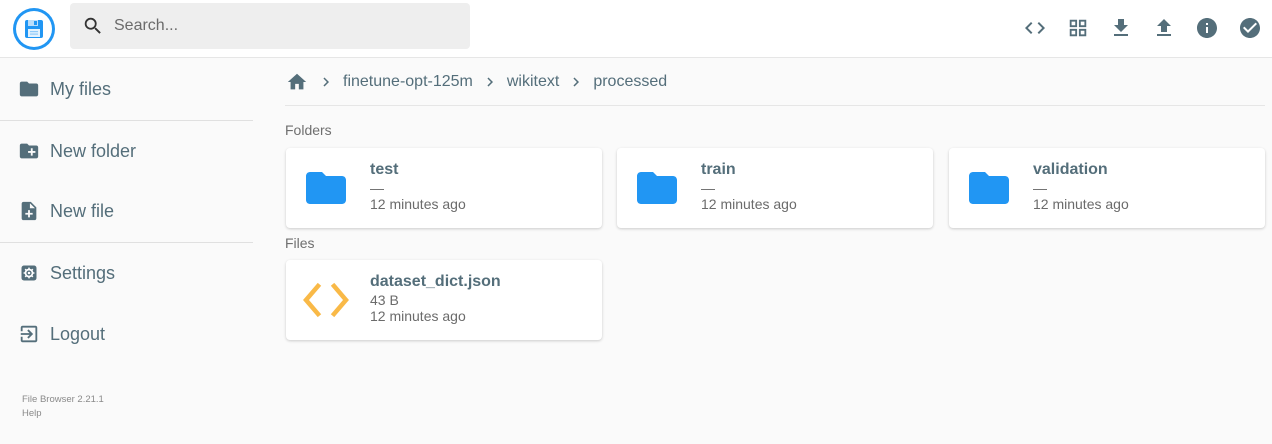 The image size is (1272, 444). I want to click on upload-icon, so click(1164, 28).